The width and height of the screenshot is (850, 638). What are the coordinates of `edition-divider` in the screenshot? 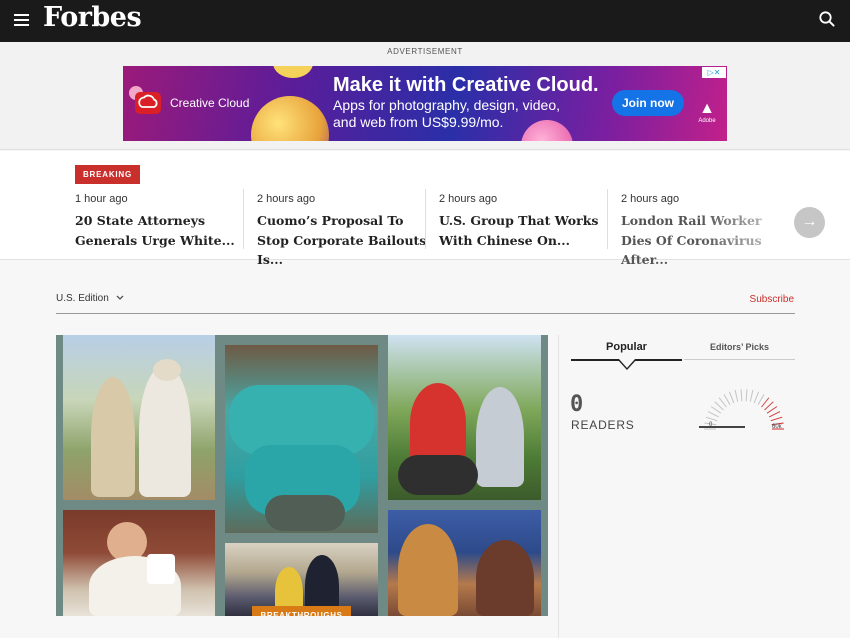 It's located at (425, 313).